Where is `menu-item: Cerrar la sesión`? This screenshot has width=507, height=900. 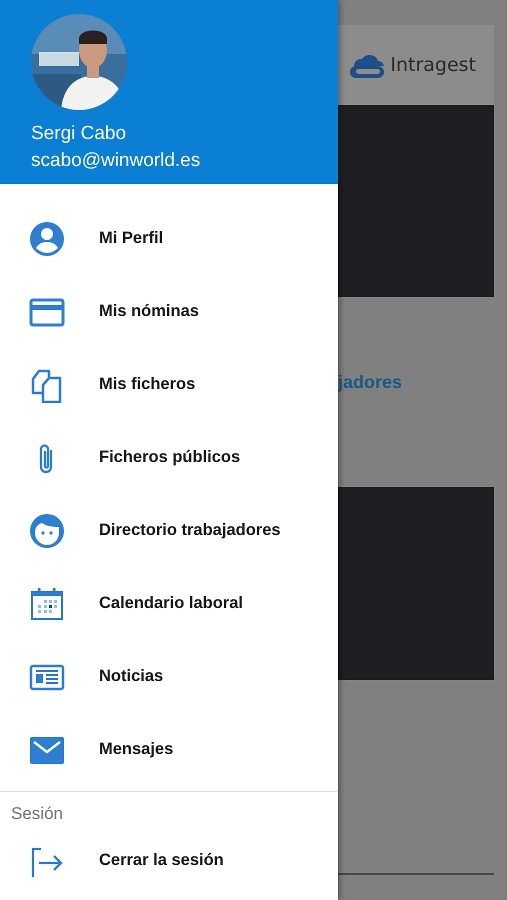
menu-item: Cerrar la sesión is located at coordinates (161, 860).